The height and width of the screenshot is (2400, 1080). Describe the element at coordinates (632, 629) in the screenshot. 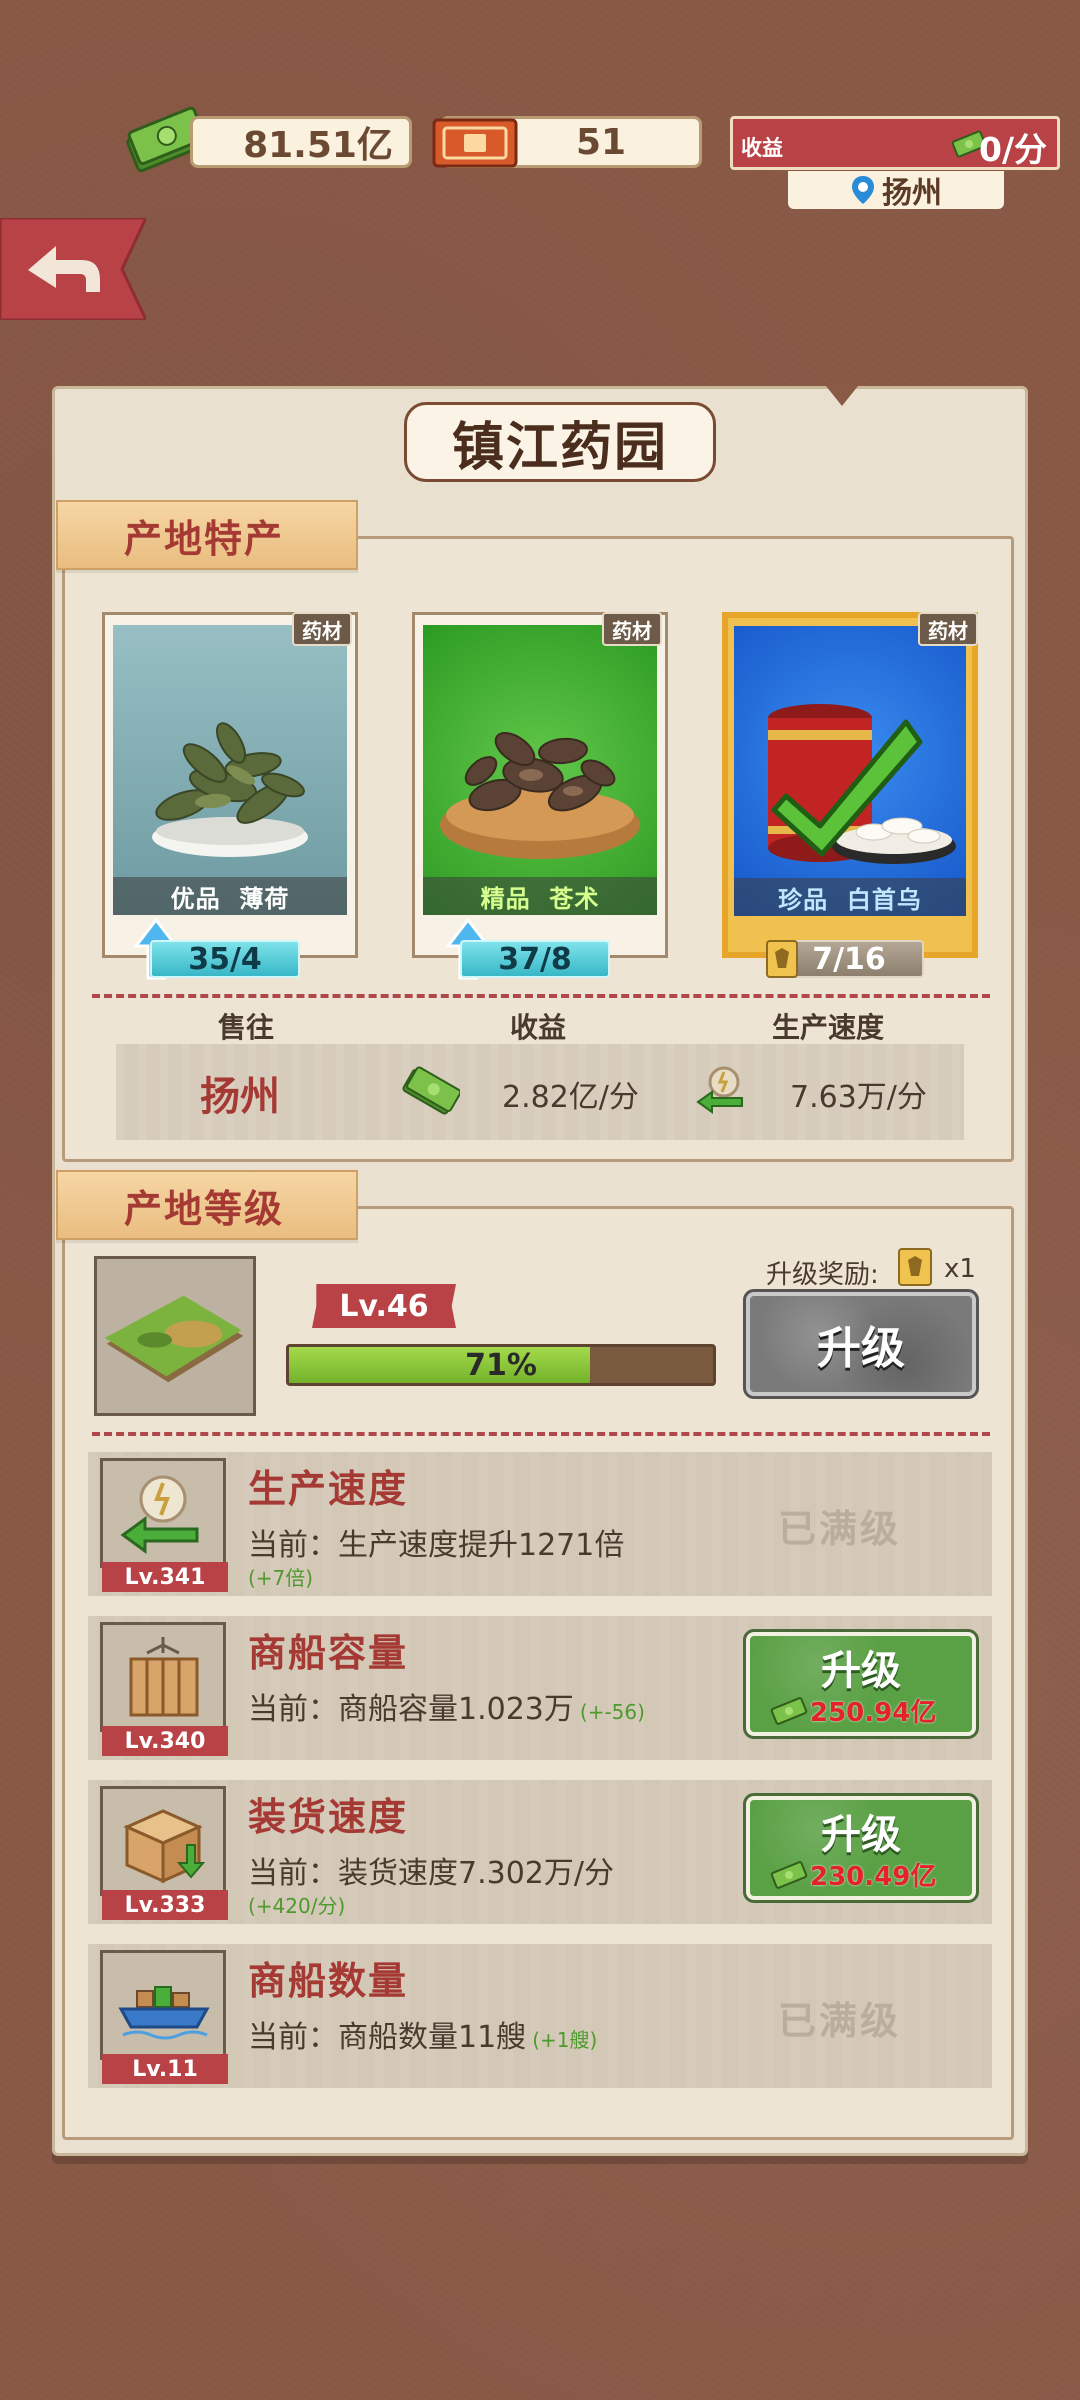

I see `product-tag-atractylodes: 药材` at that location.